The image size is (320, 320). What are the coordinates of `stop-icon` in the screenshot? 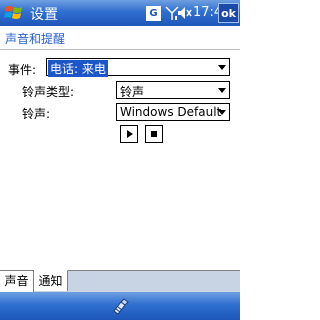 It's located at (154, 134).